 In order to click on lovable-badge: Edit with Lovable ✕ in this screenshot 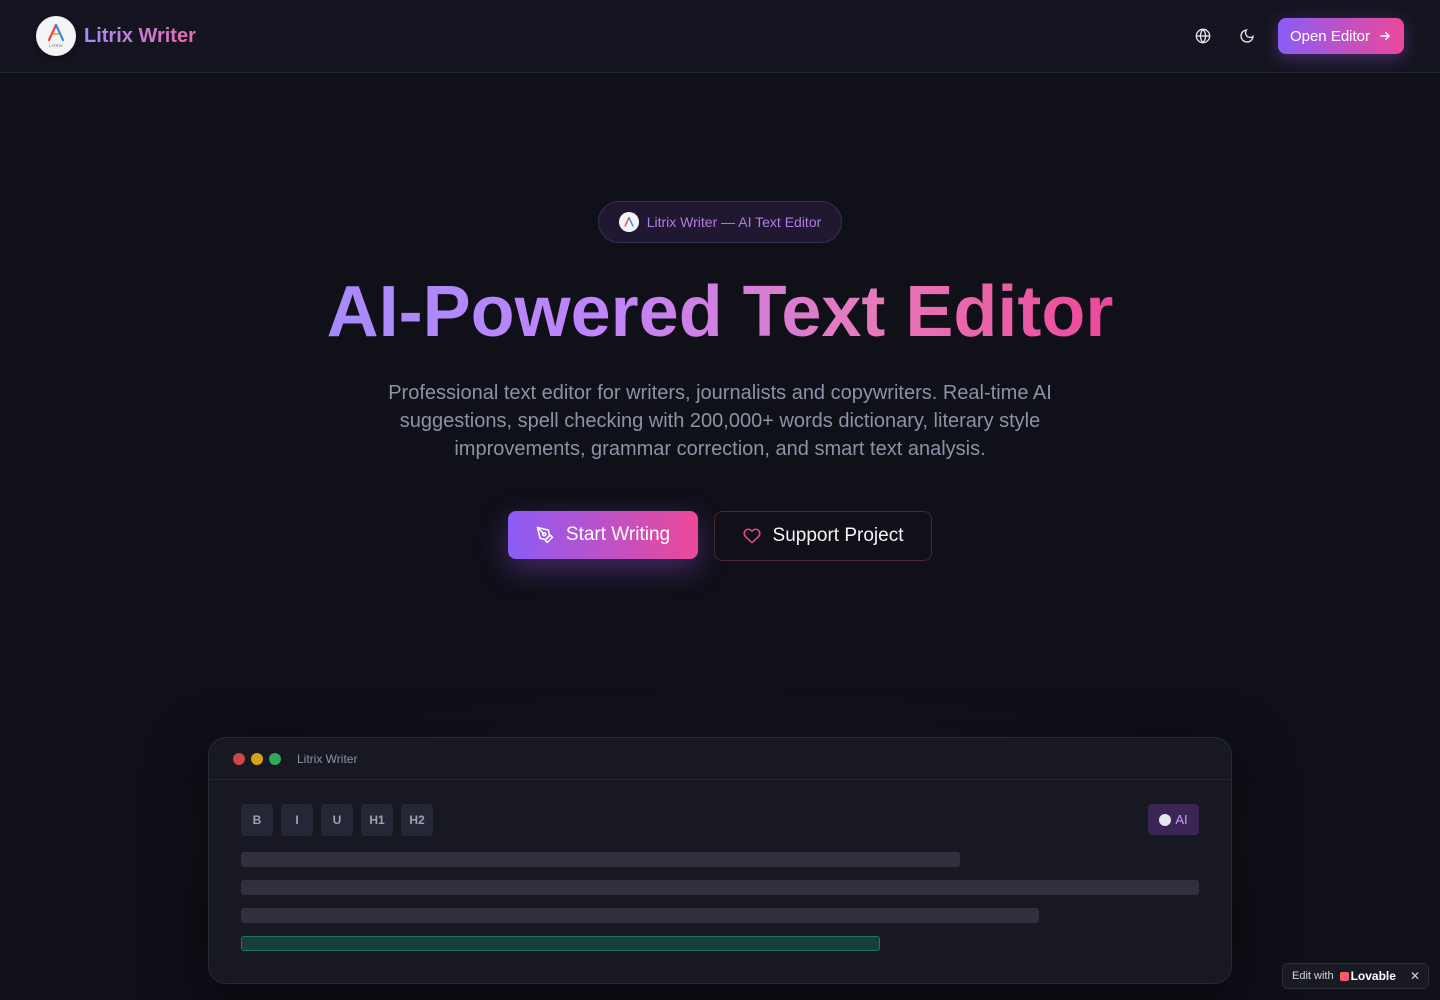, I will do `click(1355, 976)`.